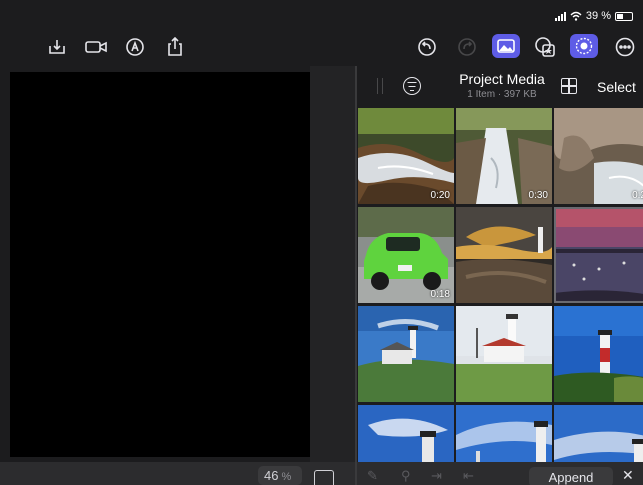  Describe the element at coordinates (440, 294) in the screenshot. I see `duration-label: 0:18` at that location.